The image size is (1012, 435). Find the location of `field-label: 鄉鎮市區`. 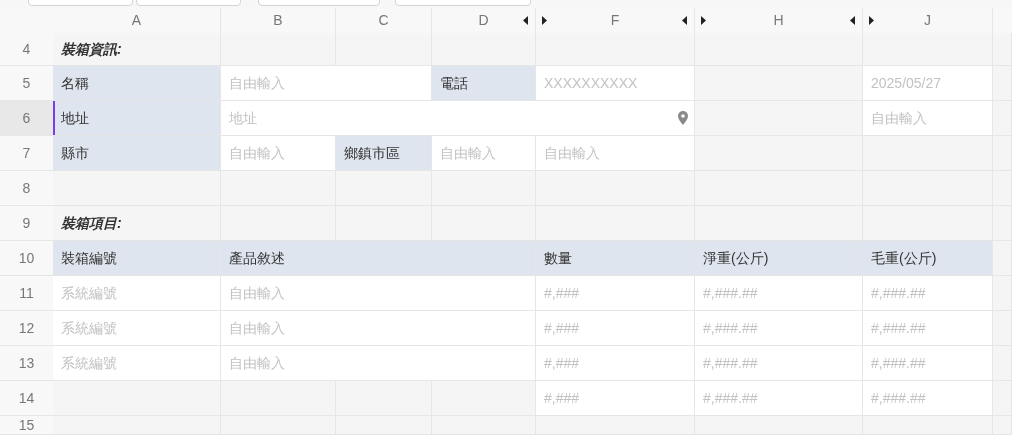

field-label: 鄉鎮市區 is located at coordinates (384, 153).